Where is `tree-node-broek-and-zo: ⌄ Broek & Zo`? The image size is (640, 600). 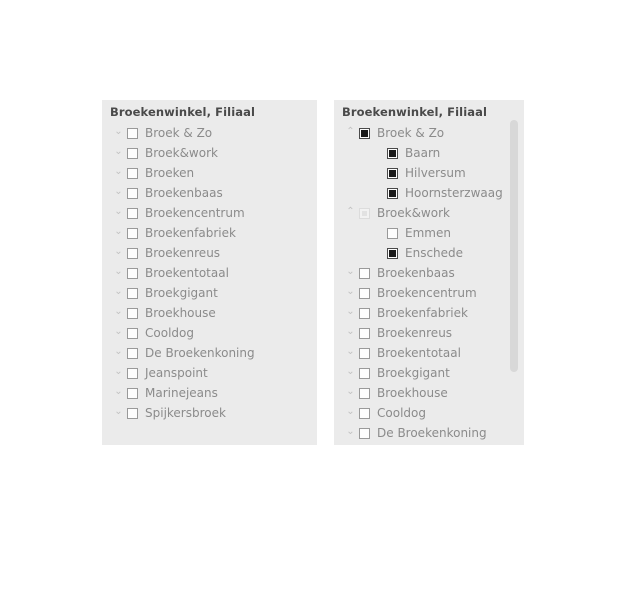 tree-node-broek-and-zo: ⌄ Broek & Zo is located at coordinates (209, 133).